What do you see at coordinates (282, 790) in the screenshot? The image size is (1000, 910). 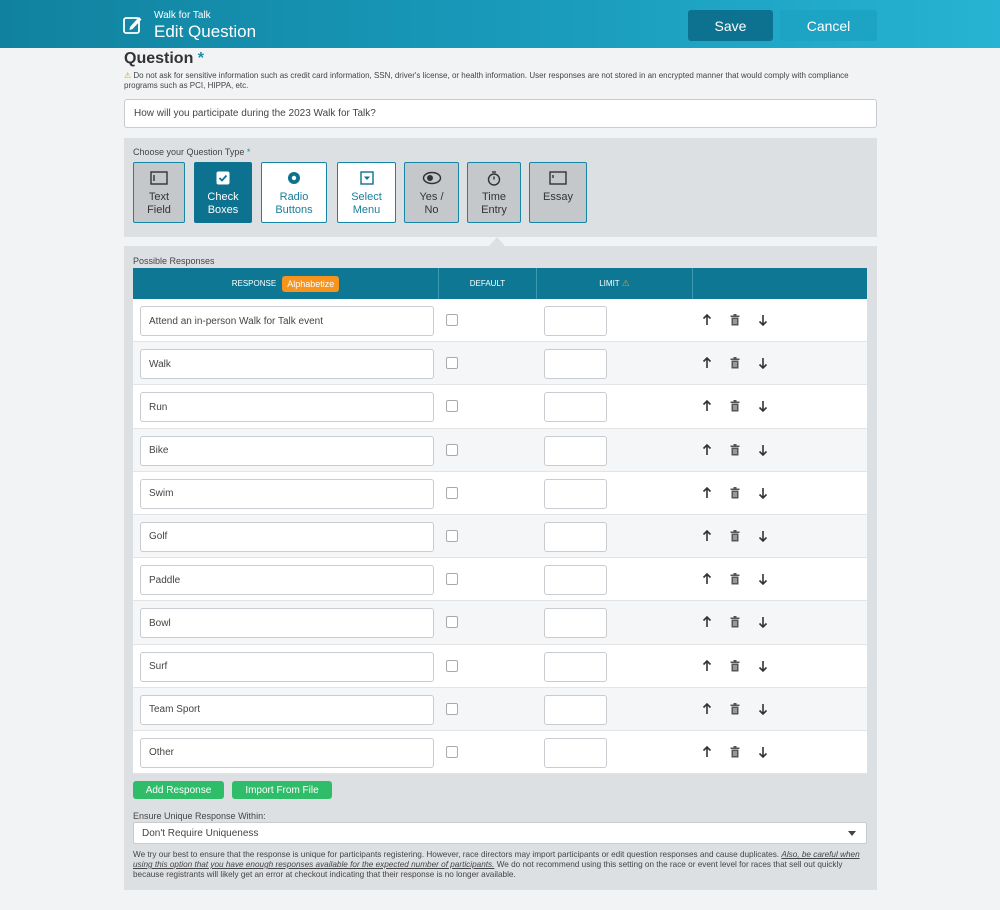 I see `import-from-file-button: Import From File` at bounding box center [282, 790].